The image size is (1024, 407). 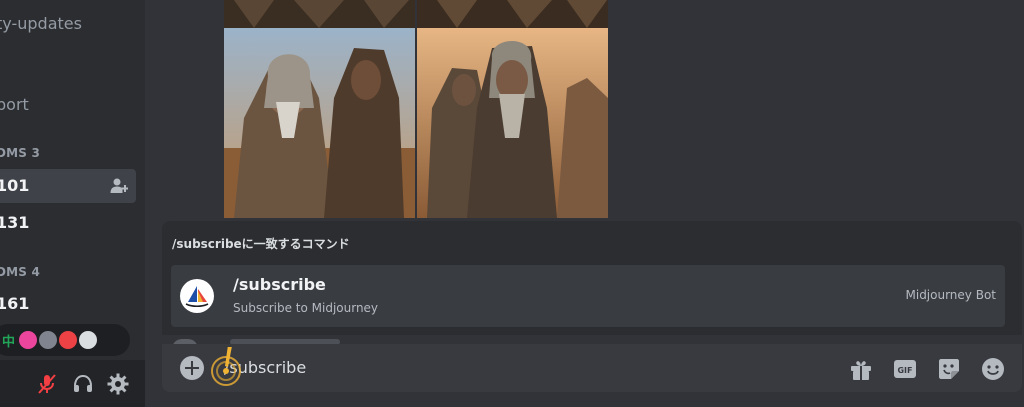 I want to click on message-composer: /subscribe GIF, so click(x=592, y=368).